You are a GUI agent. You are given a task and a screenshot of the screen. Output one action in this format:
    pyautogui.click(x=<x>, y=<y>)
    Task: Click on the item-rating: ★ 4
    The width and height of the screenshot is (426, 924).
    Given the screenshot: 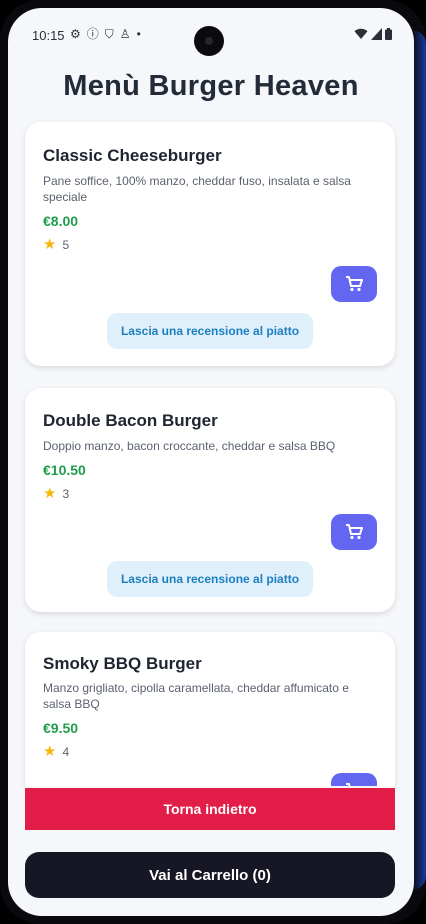 What is the action you would take?
    pyautogui.click(x=56, y=752)
    